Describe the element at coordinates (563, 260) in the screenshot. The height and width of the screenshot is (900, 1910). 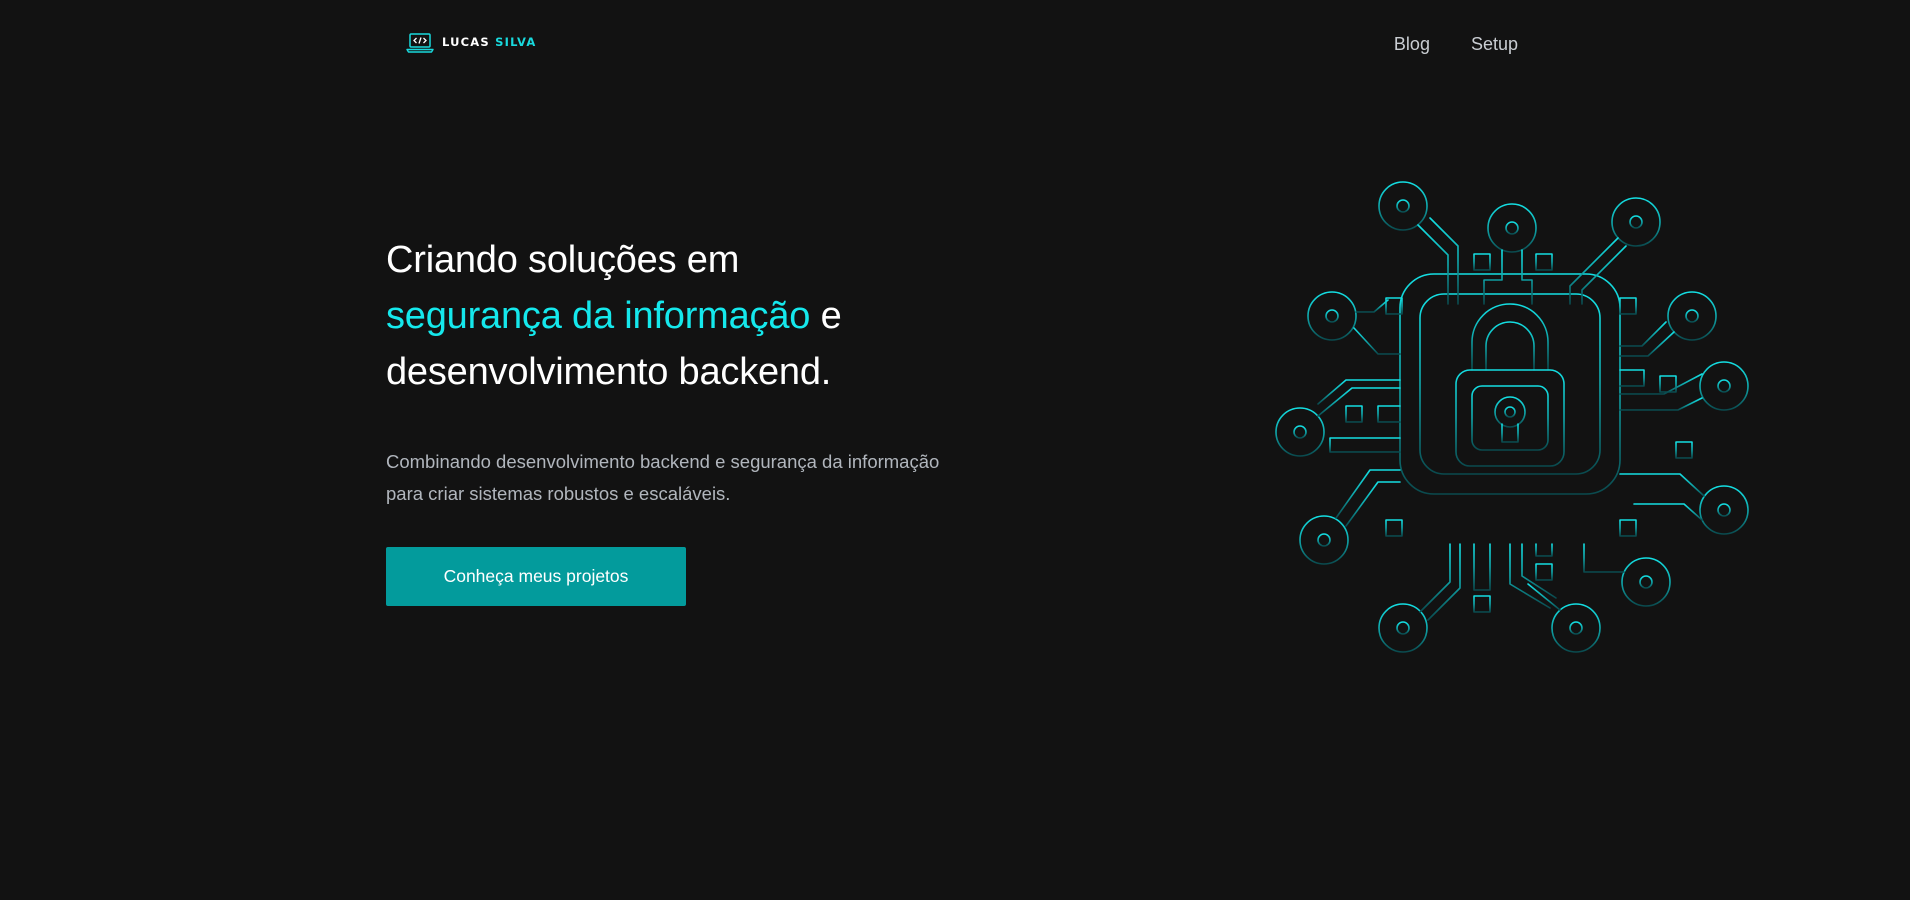
I see `hero-title-line1: Criando soluções em` at that location.